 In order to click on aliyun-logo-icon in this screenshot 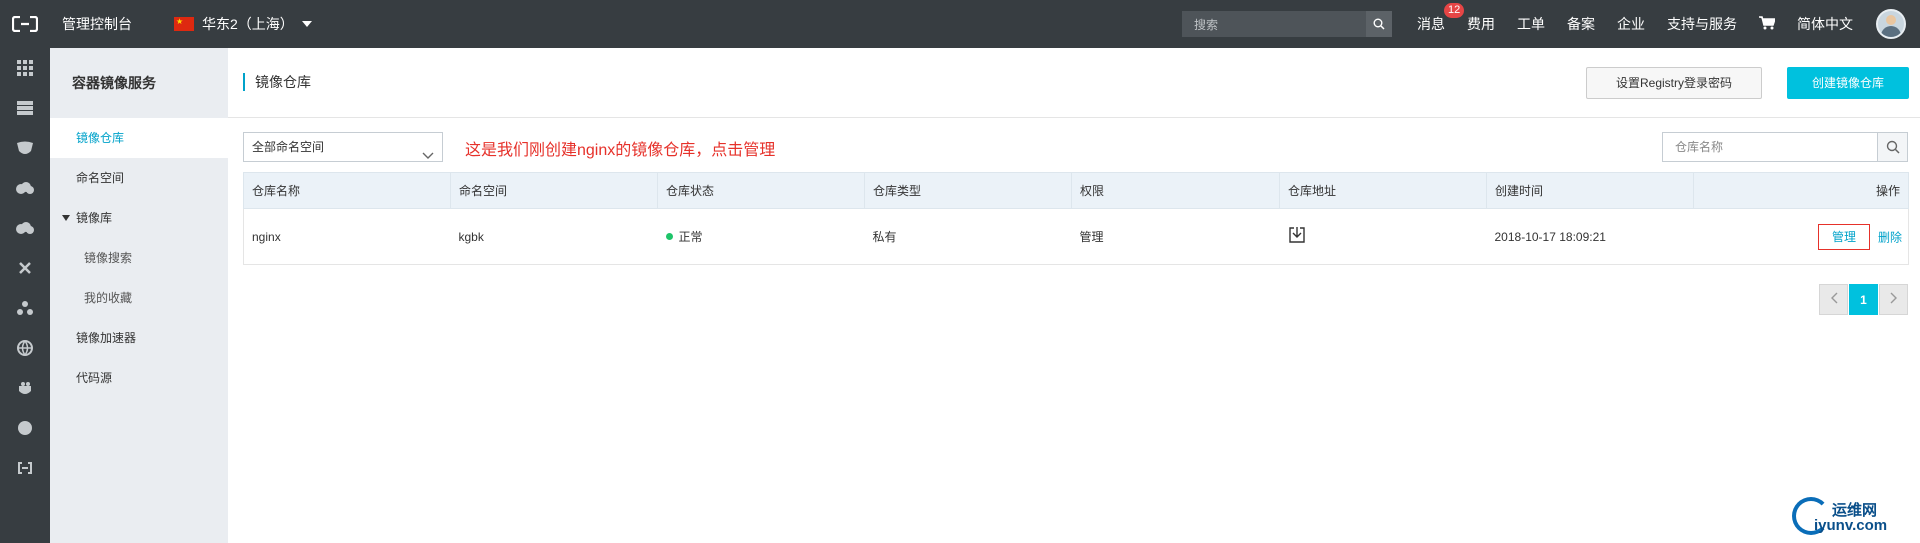, I will do `click(25, 24)`.